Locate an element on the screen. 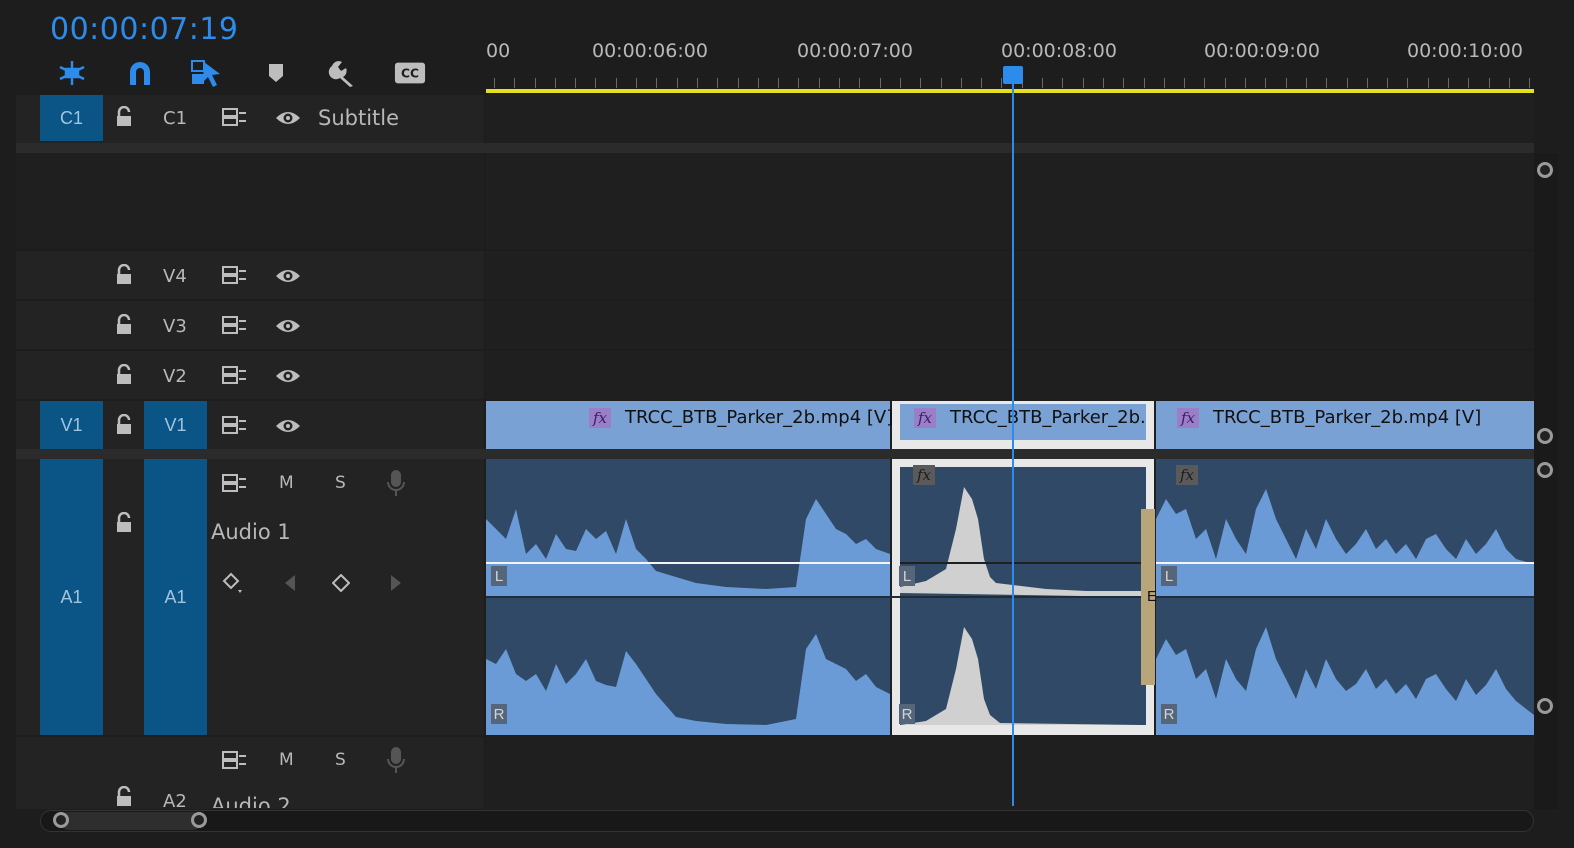  track-name: A2 is located at coordinates (175, 799).